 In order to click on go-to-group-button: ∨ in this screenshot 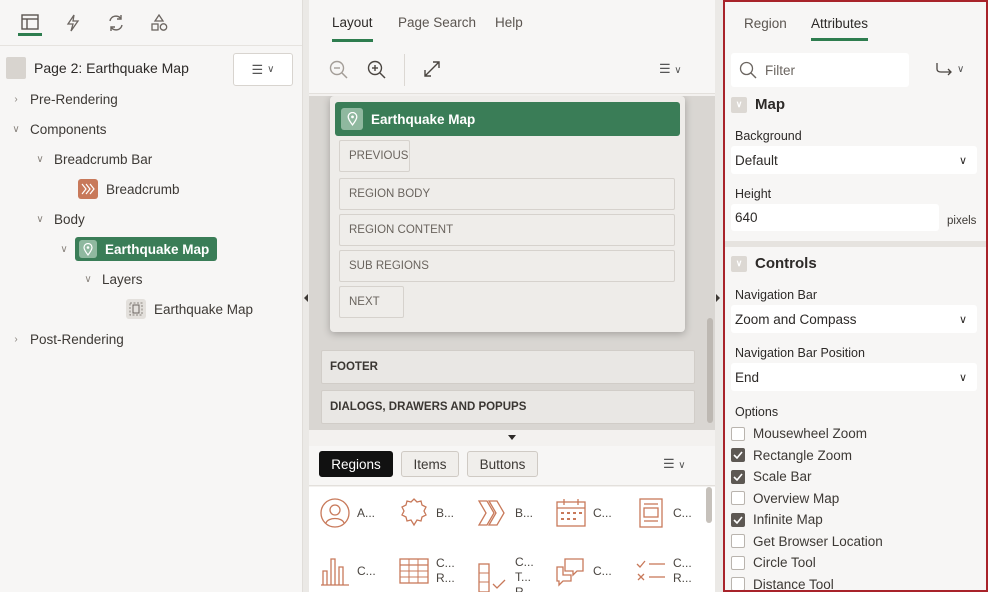, I will do `click(949, 69)`.